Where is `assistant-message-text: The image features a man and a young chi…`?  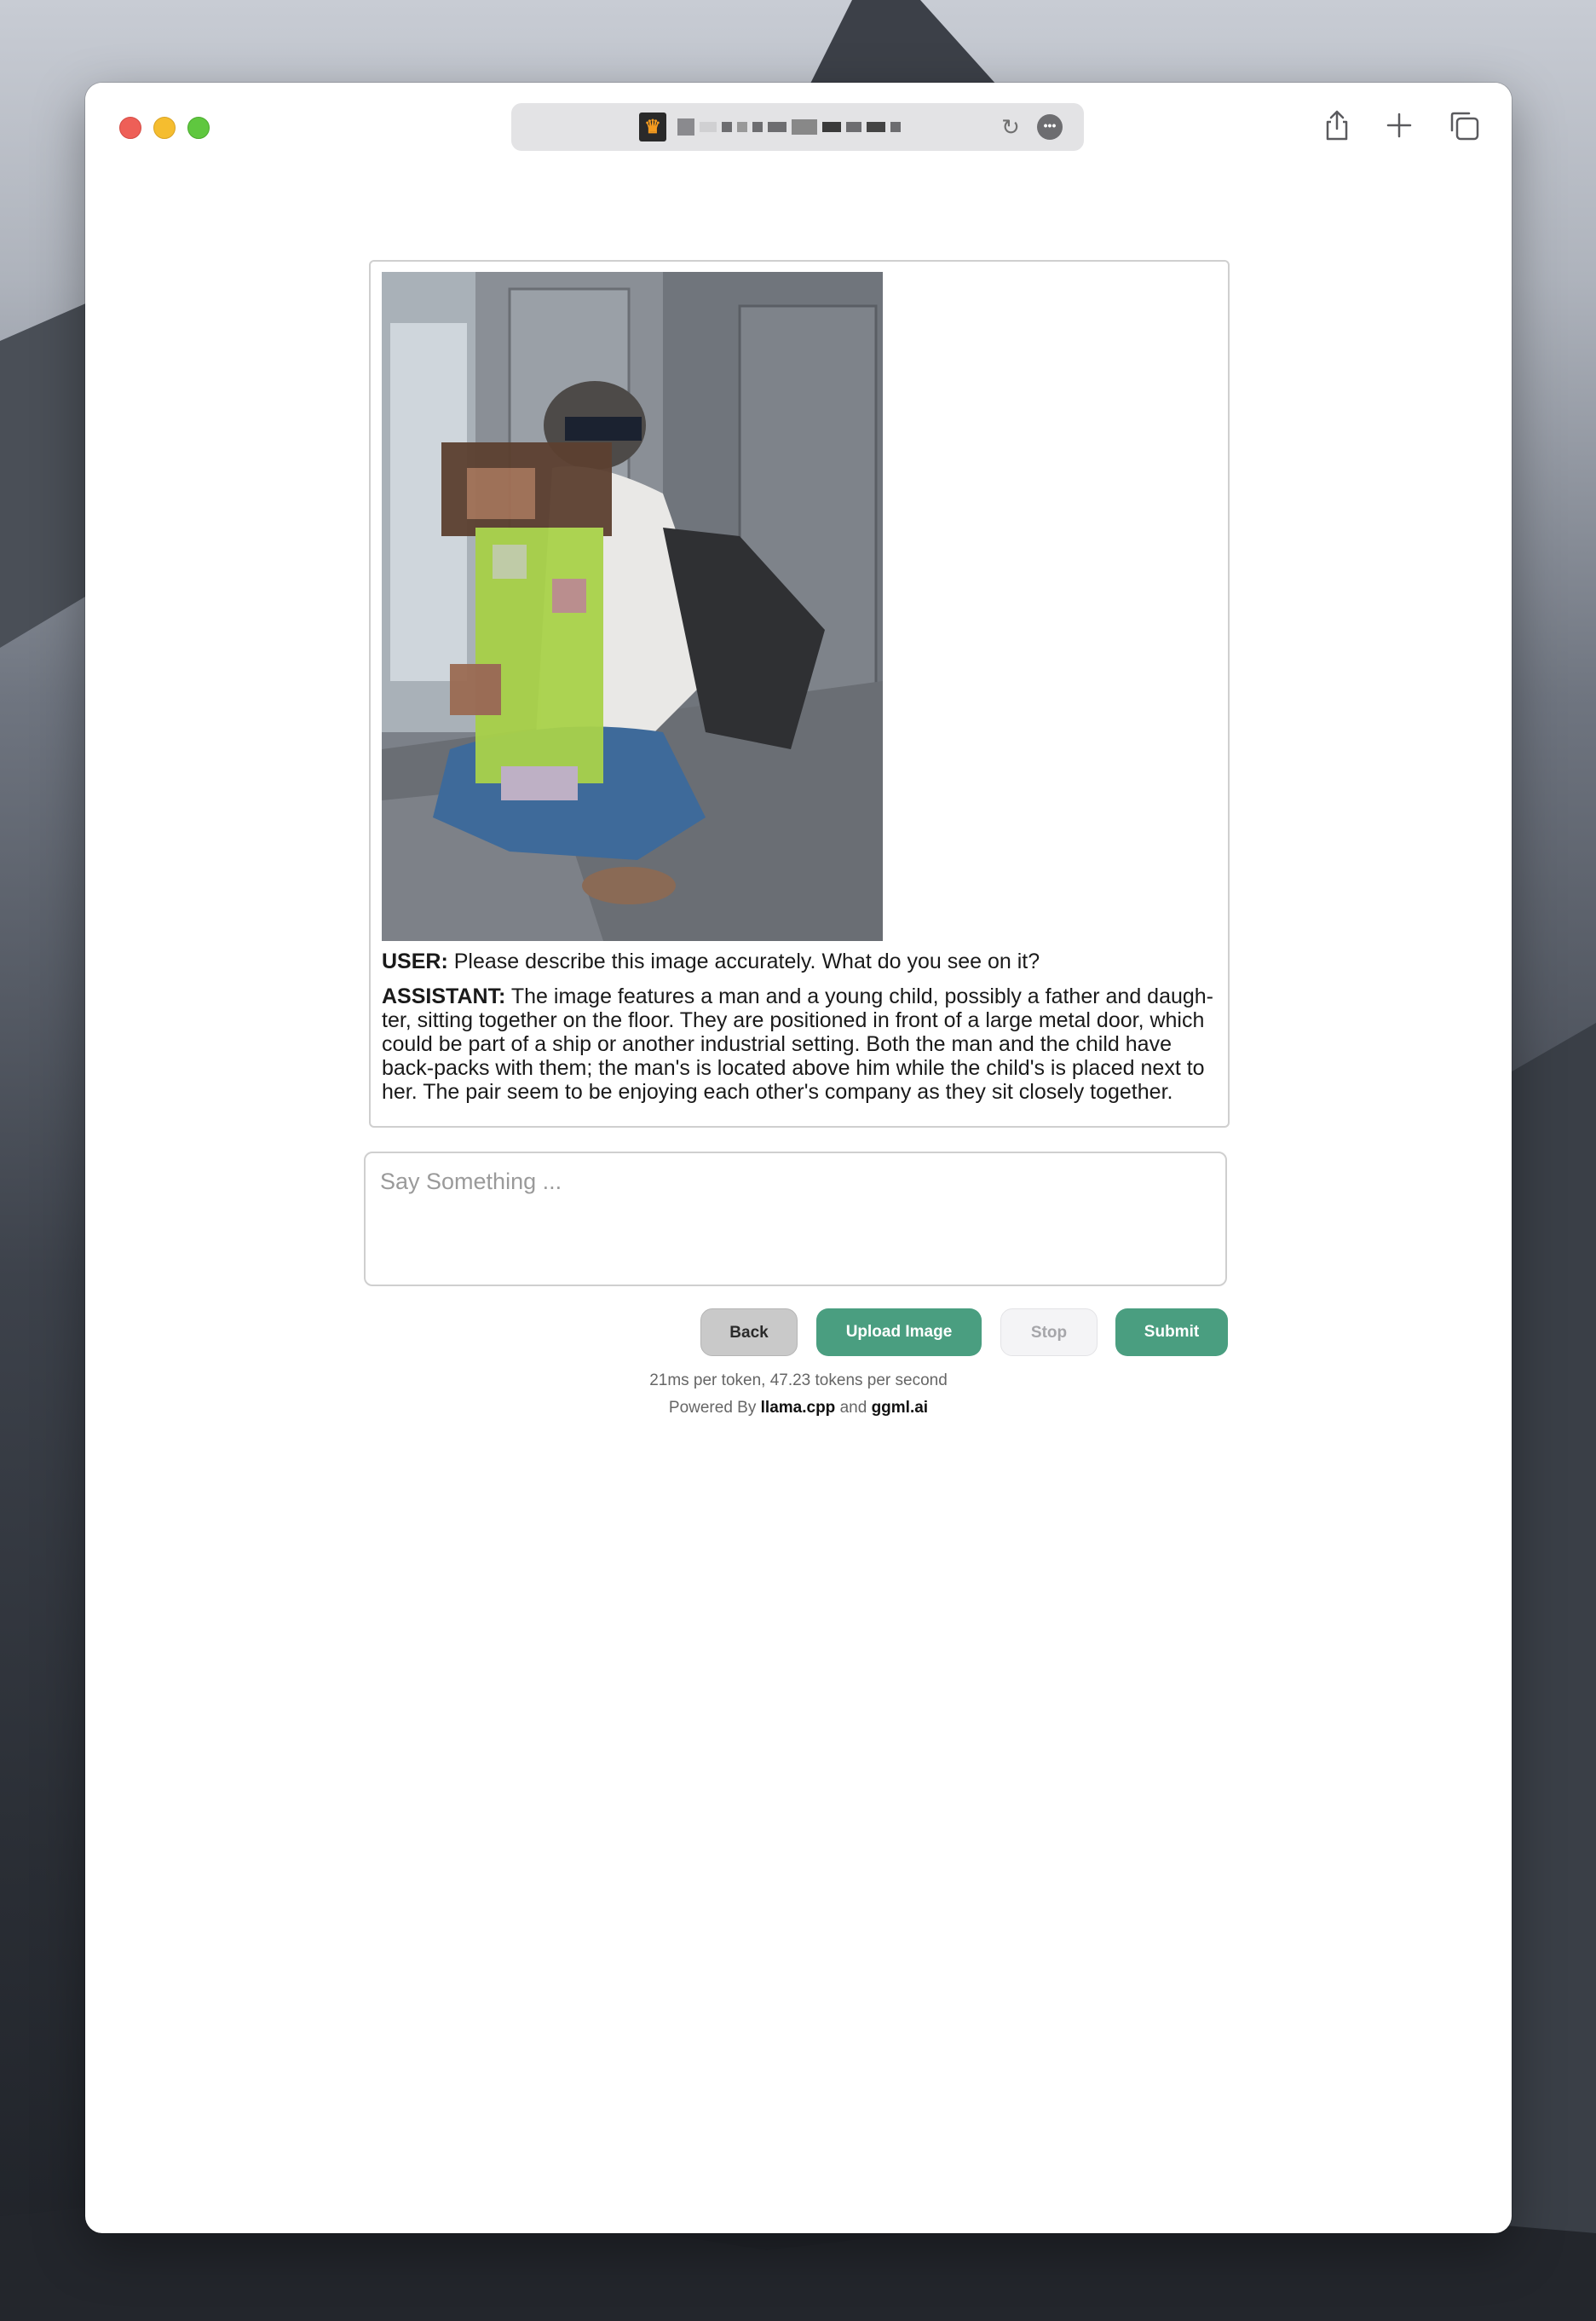
assistant-message-text: The image features a man and a young chi… is located at coordinates (798, 1044).